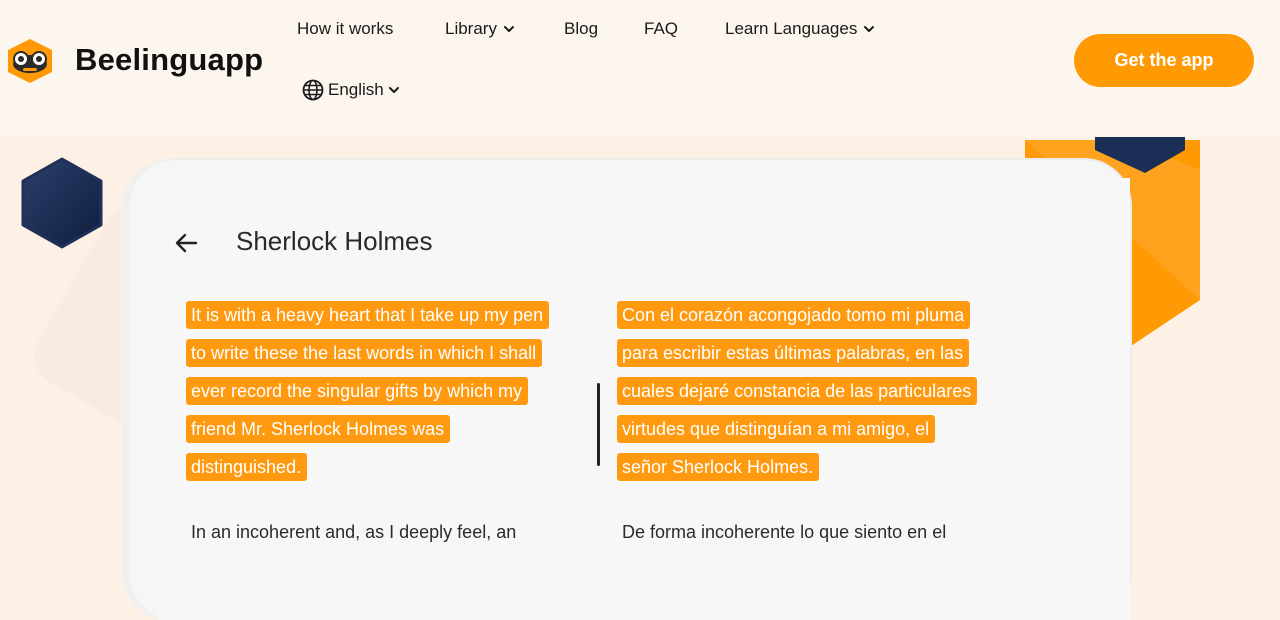 The height and width of the screenshot is (620, 1280). I want to click on language-label: English, so click(356, 89).